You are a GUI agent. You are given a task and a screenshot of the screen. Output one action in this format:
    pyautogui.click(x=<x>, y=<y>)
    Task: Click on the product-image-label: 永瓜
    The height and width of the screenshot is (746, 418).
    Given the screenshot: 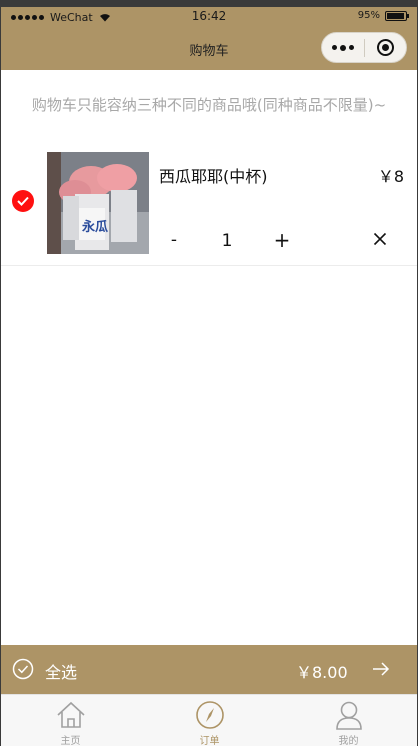 What is the action you would take?
    pyautogui.click(x=95, y=227)
    